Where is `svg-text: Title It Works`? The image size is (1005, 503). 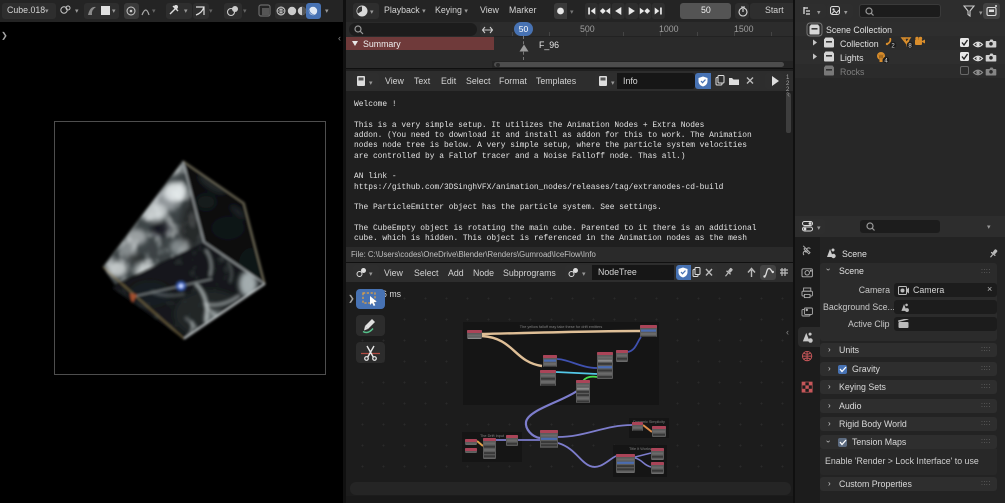
svg-text: Title It Works is located at coordinates (640, 449).